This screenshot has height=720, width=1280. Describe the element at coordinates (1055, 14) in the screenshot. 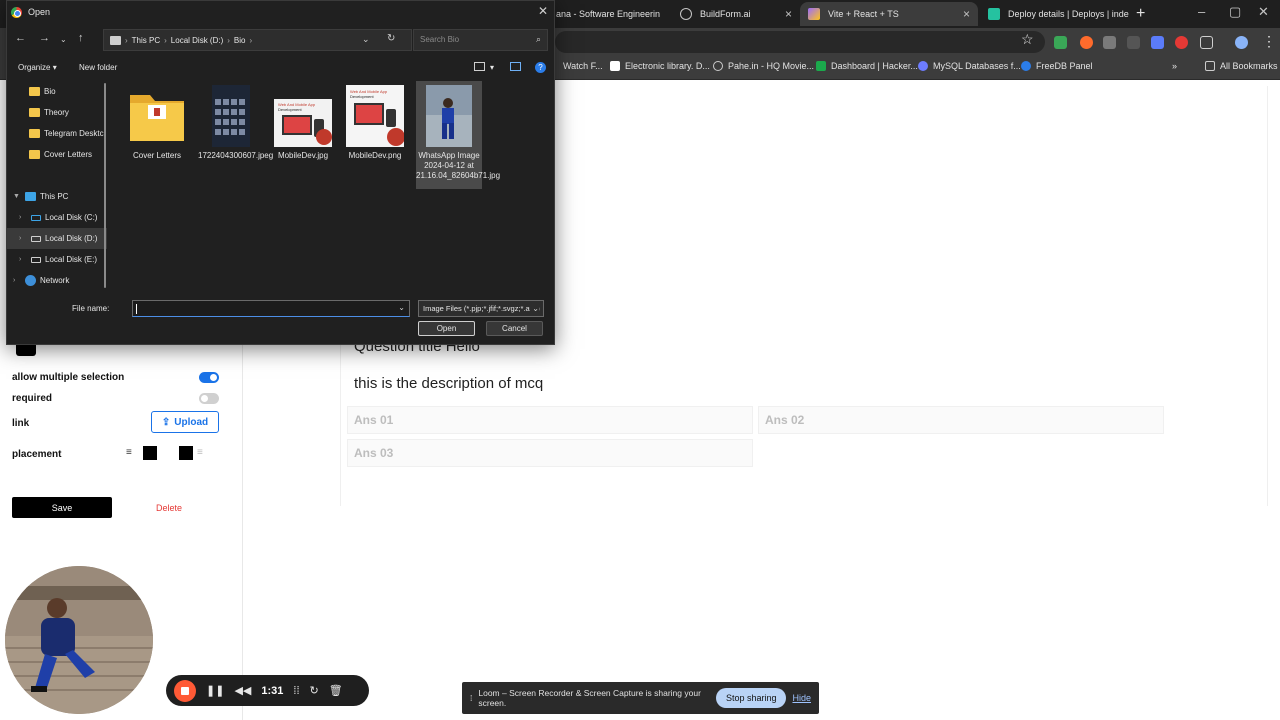

I see `tab-deploy-details: Deploy details | Deploys | inde ×` at that location.